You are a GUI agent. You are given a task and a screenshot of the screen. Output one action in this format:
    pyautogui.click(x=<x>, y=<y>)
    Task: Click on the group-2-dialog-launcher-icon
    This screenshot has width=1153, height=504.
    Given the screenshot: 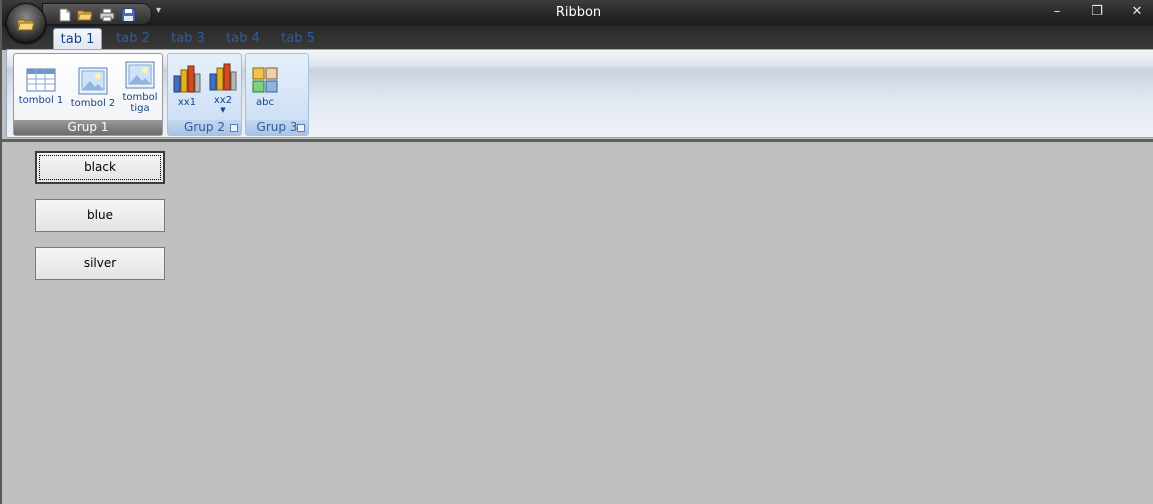 What is the action you would take?
    pyautogui.click(x=234, y=128)
    